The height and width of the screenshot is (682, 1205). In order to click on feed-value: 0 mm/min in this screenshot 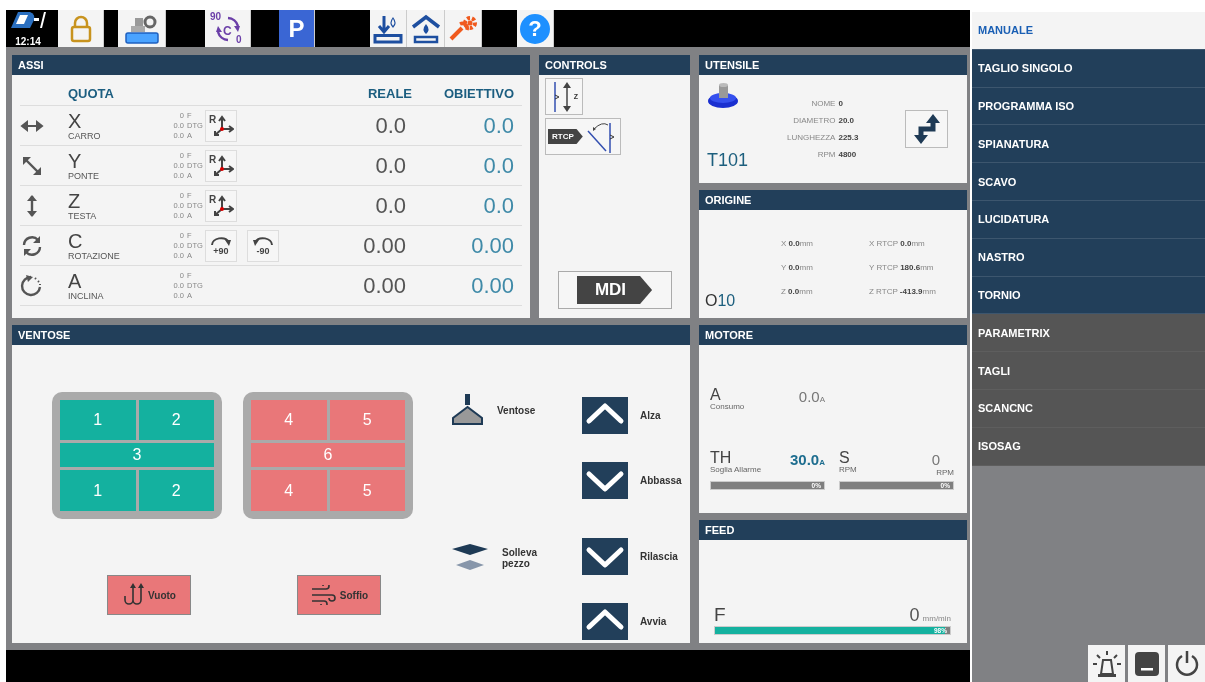, I will do `click(930, 615)`.